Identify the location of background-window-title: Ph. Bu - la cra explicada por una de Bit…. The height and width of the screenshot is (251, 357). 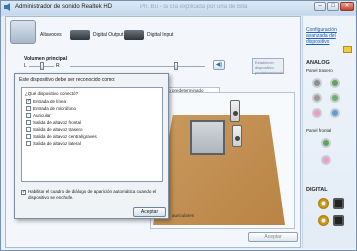
(194, 7).